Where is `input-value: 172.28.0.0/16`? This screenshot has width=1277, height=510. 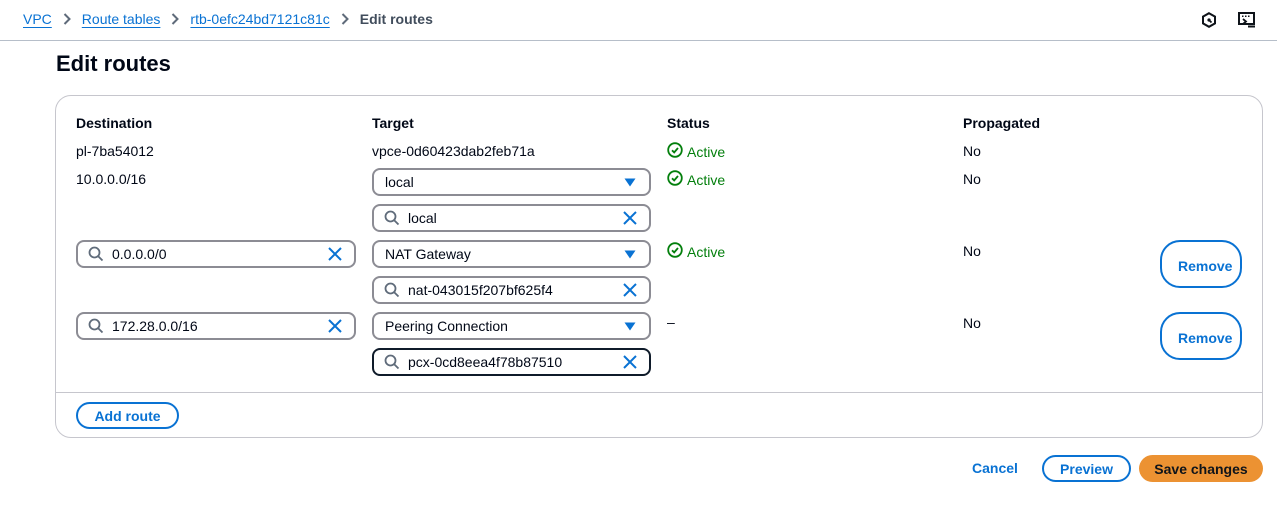
input-value: 172.28.0.0/16 is located at coordinates (155, 326).